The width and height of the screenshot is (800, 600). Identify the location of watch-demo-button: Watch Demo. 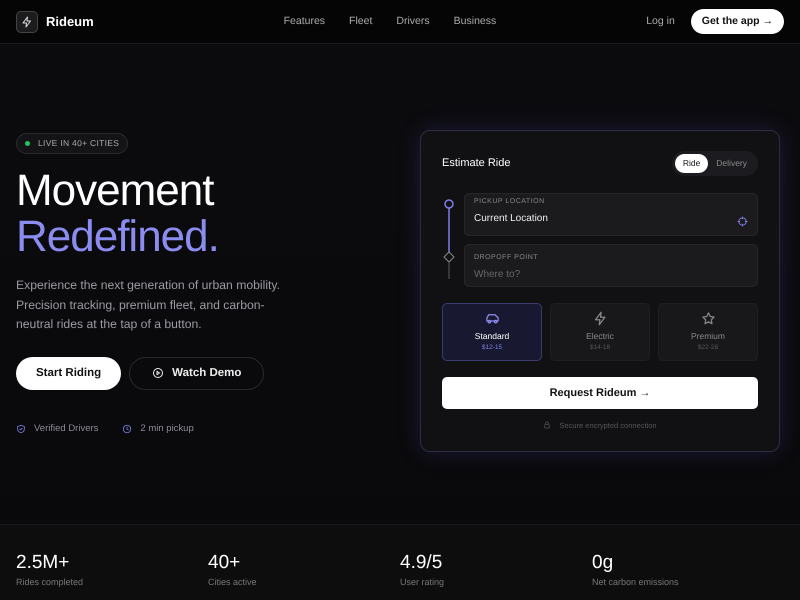
(196, 373).